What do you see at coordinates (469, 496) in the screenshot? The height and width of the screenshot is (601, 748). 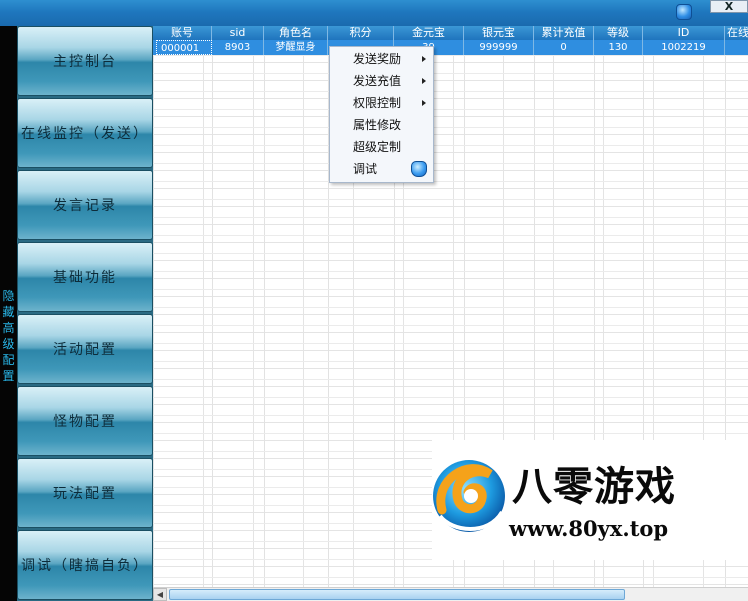 I see `watermark-logo-icon` at bounding box center [469, 496].